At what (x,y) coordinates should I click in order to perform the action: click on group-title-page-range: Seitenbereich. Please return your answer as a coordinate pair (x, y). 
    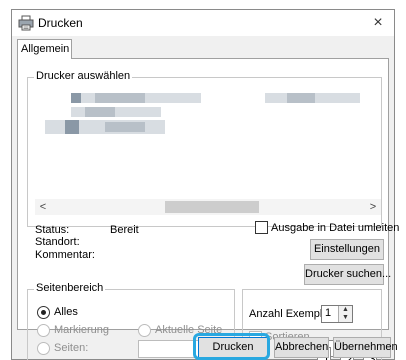
    Looking at the image, I should click on (70, 288).